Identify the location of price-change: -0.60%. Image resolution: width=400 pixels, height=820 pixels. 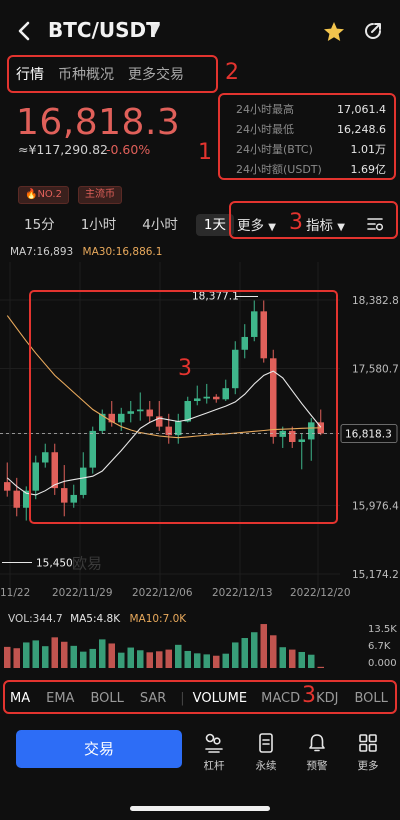
(128, 149).